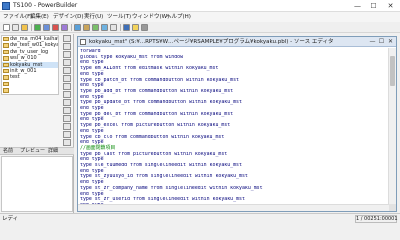  I want to click on tree-item-label: test, so click(15, 77).